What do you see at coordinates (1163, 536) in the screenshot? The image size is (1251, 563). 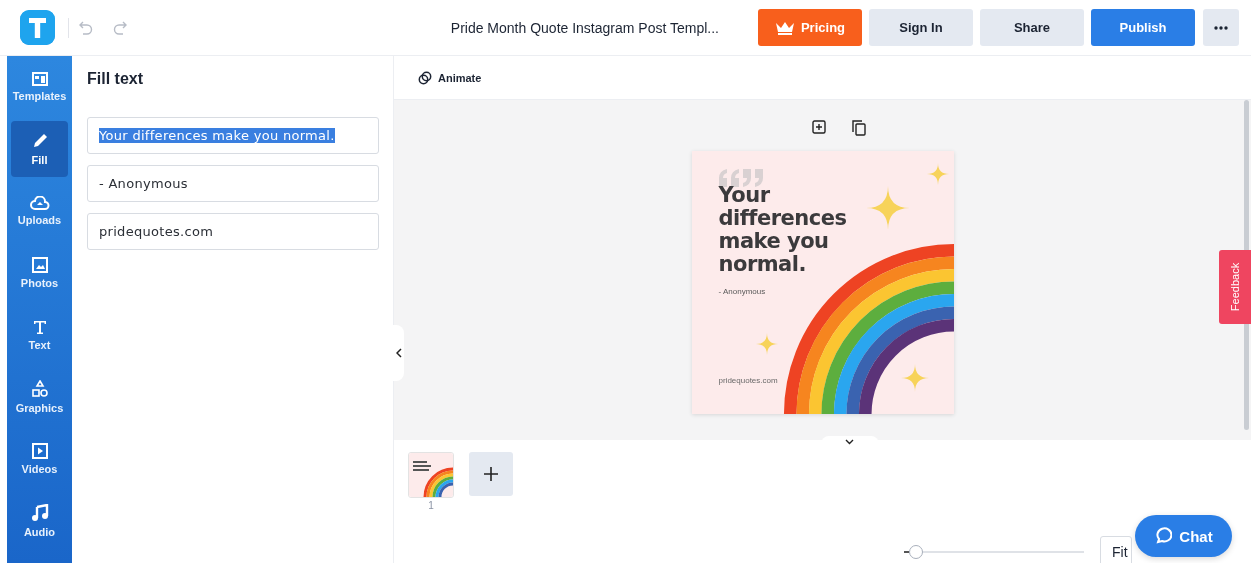 I see `speech-bubble-icon` at bounding box center [1163, 536].